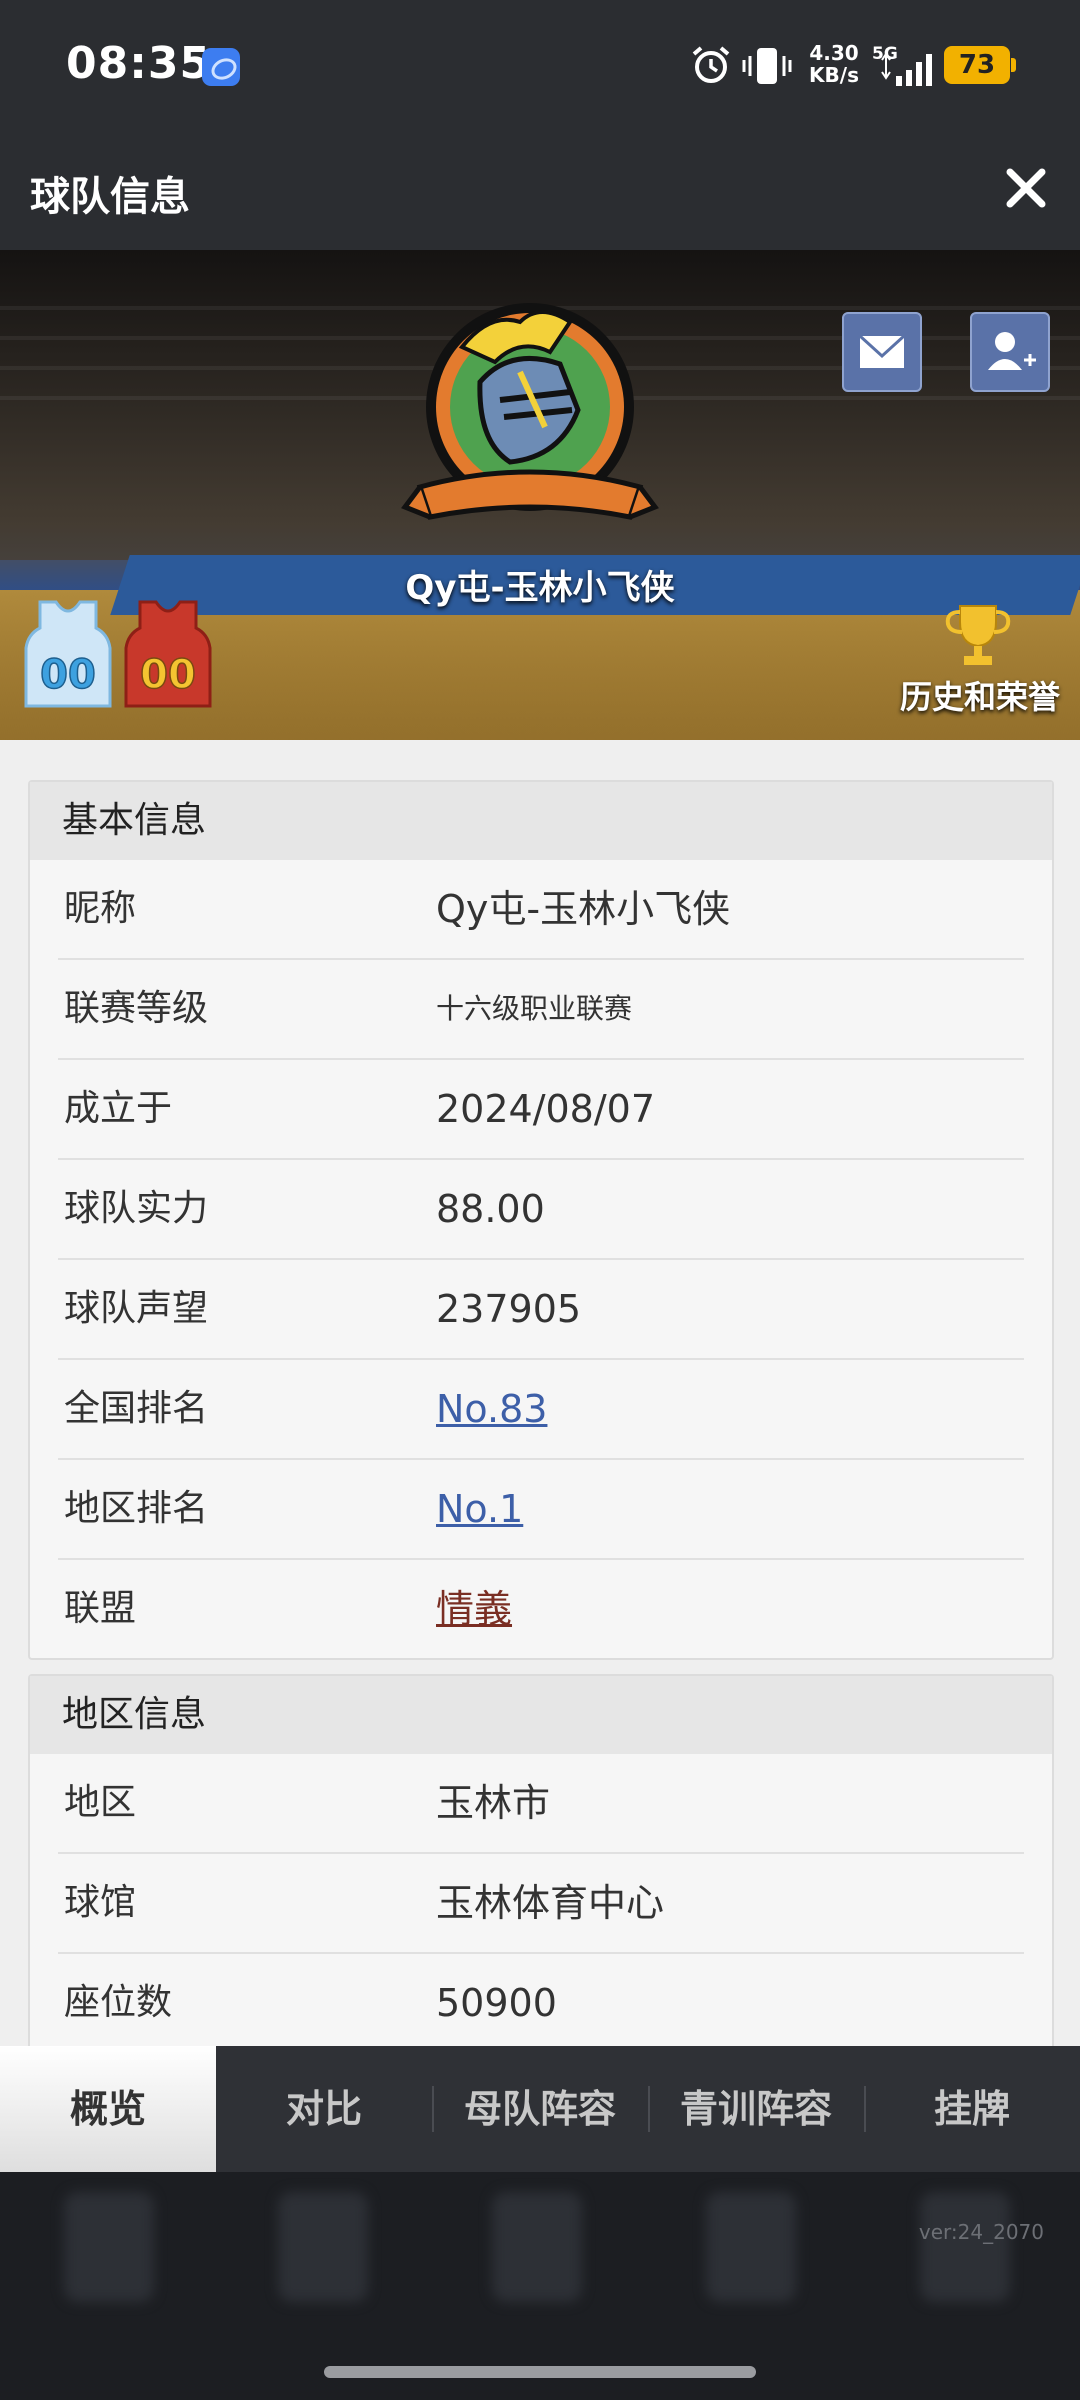 The width and height of the screenshot is (1080, 2400). I want to click on away-jersey-icon: 00, so click(168, 654).